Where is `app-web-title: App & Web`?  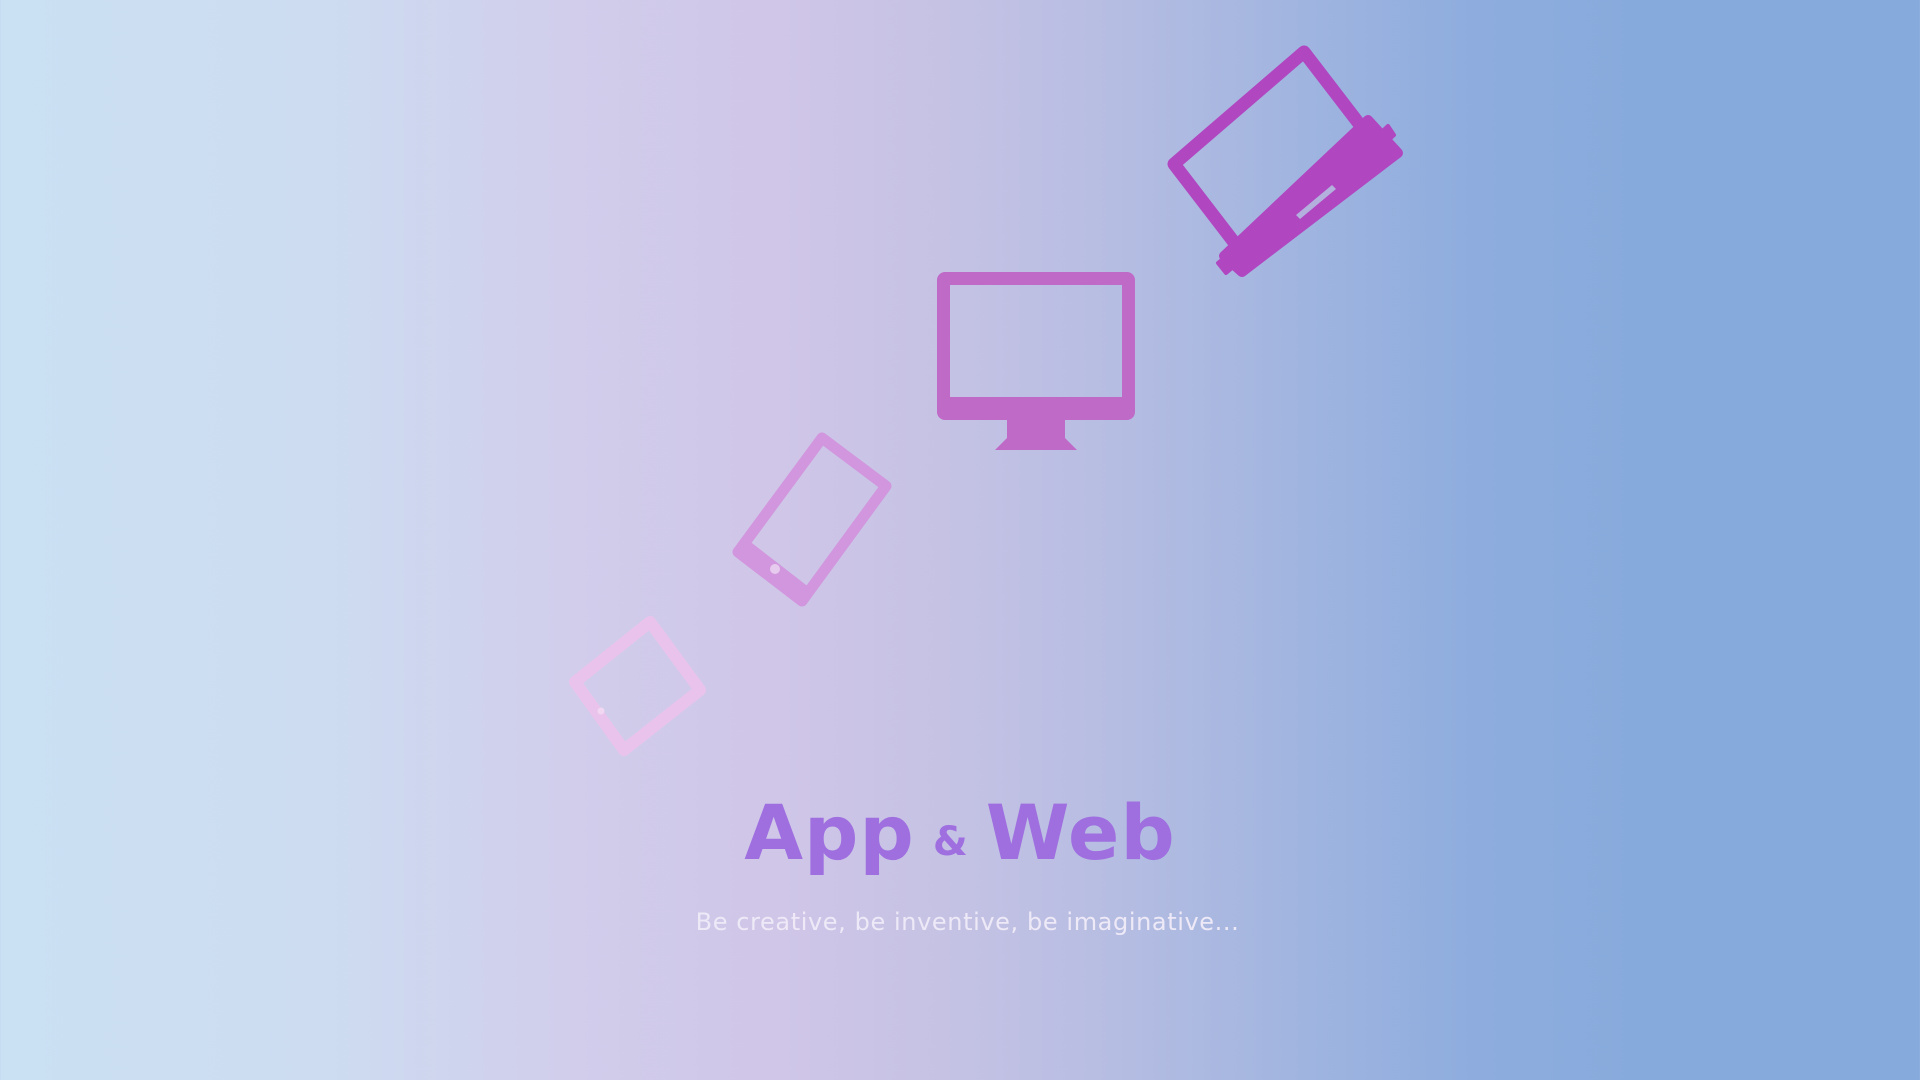
app-web-title: App & Web is located at coordinates (960, 833).